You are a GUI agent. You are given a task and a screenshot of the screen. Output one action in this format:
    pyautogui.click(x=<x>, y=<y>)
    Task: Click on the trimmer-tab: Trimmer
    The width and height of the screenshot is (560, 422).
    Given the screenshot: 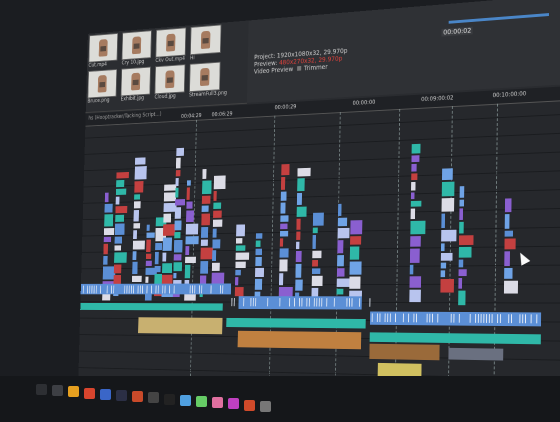 What is the action you would take?
    pyautogui.click(x=316, y=67)
    